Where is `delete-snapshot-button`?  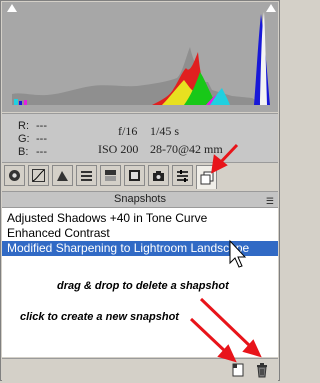
delete-snapshot-button is located at coordinates (262, 370).